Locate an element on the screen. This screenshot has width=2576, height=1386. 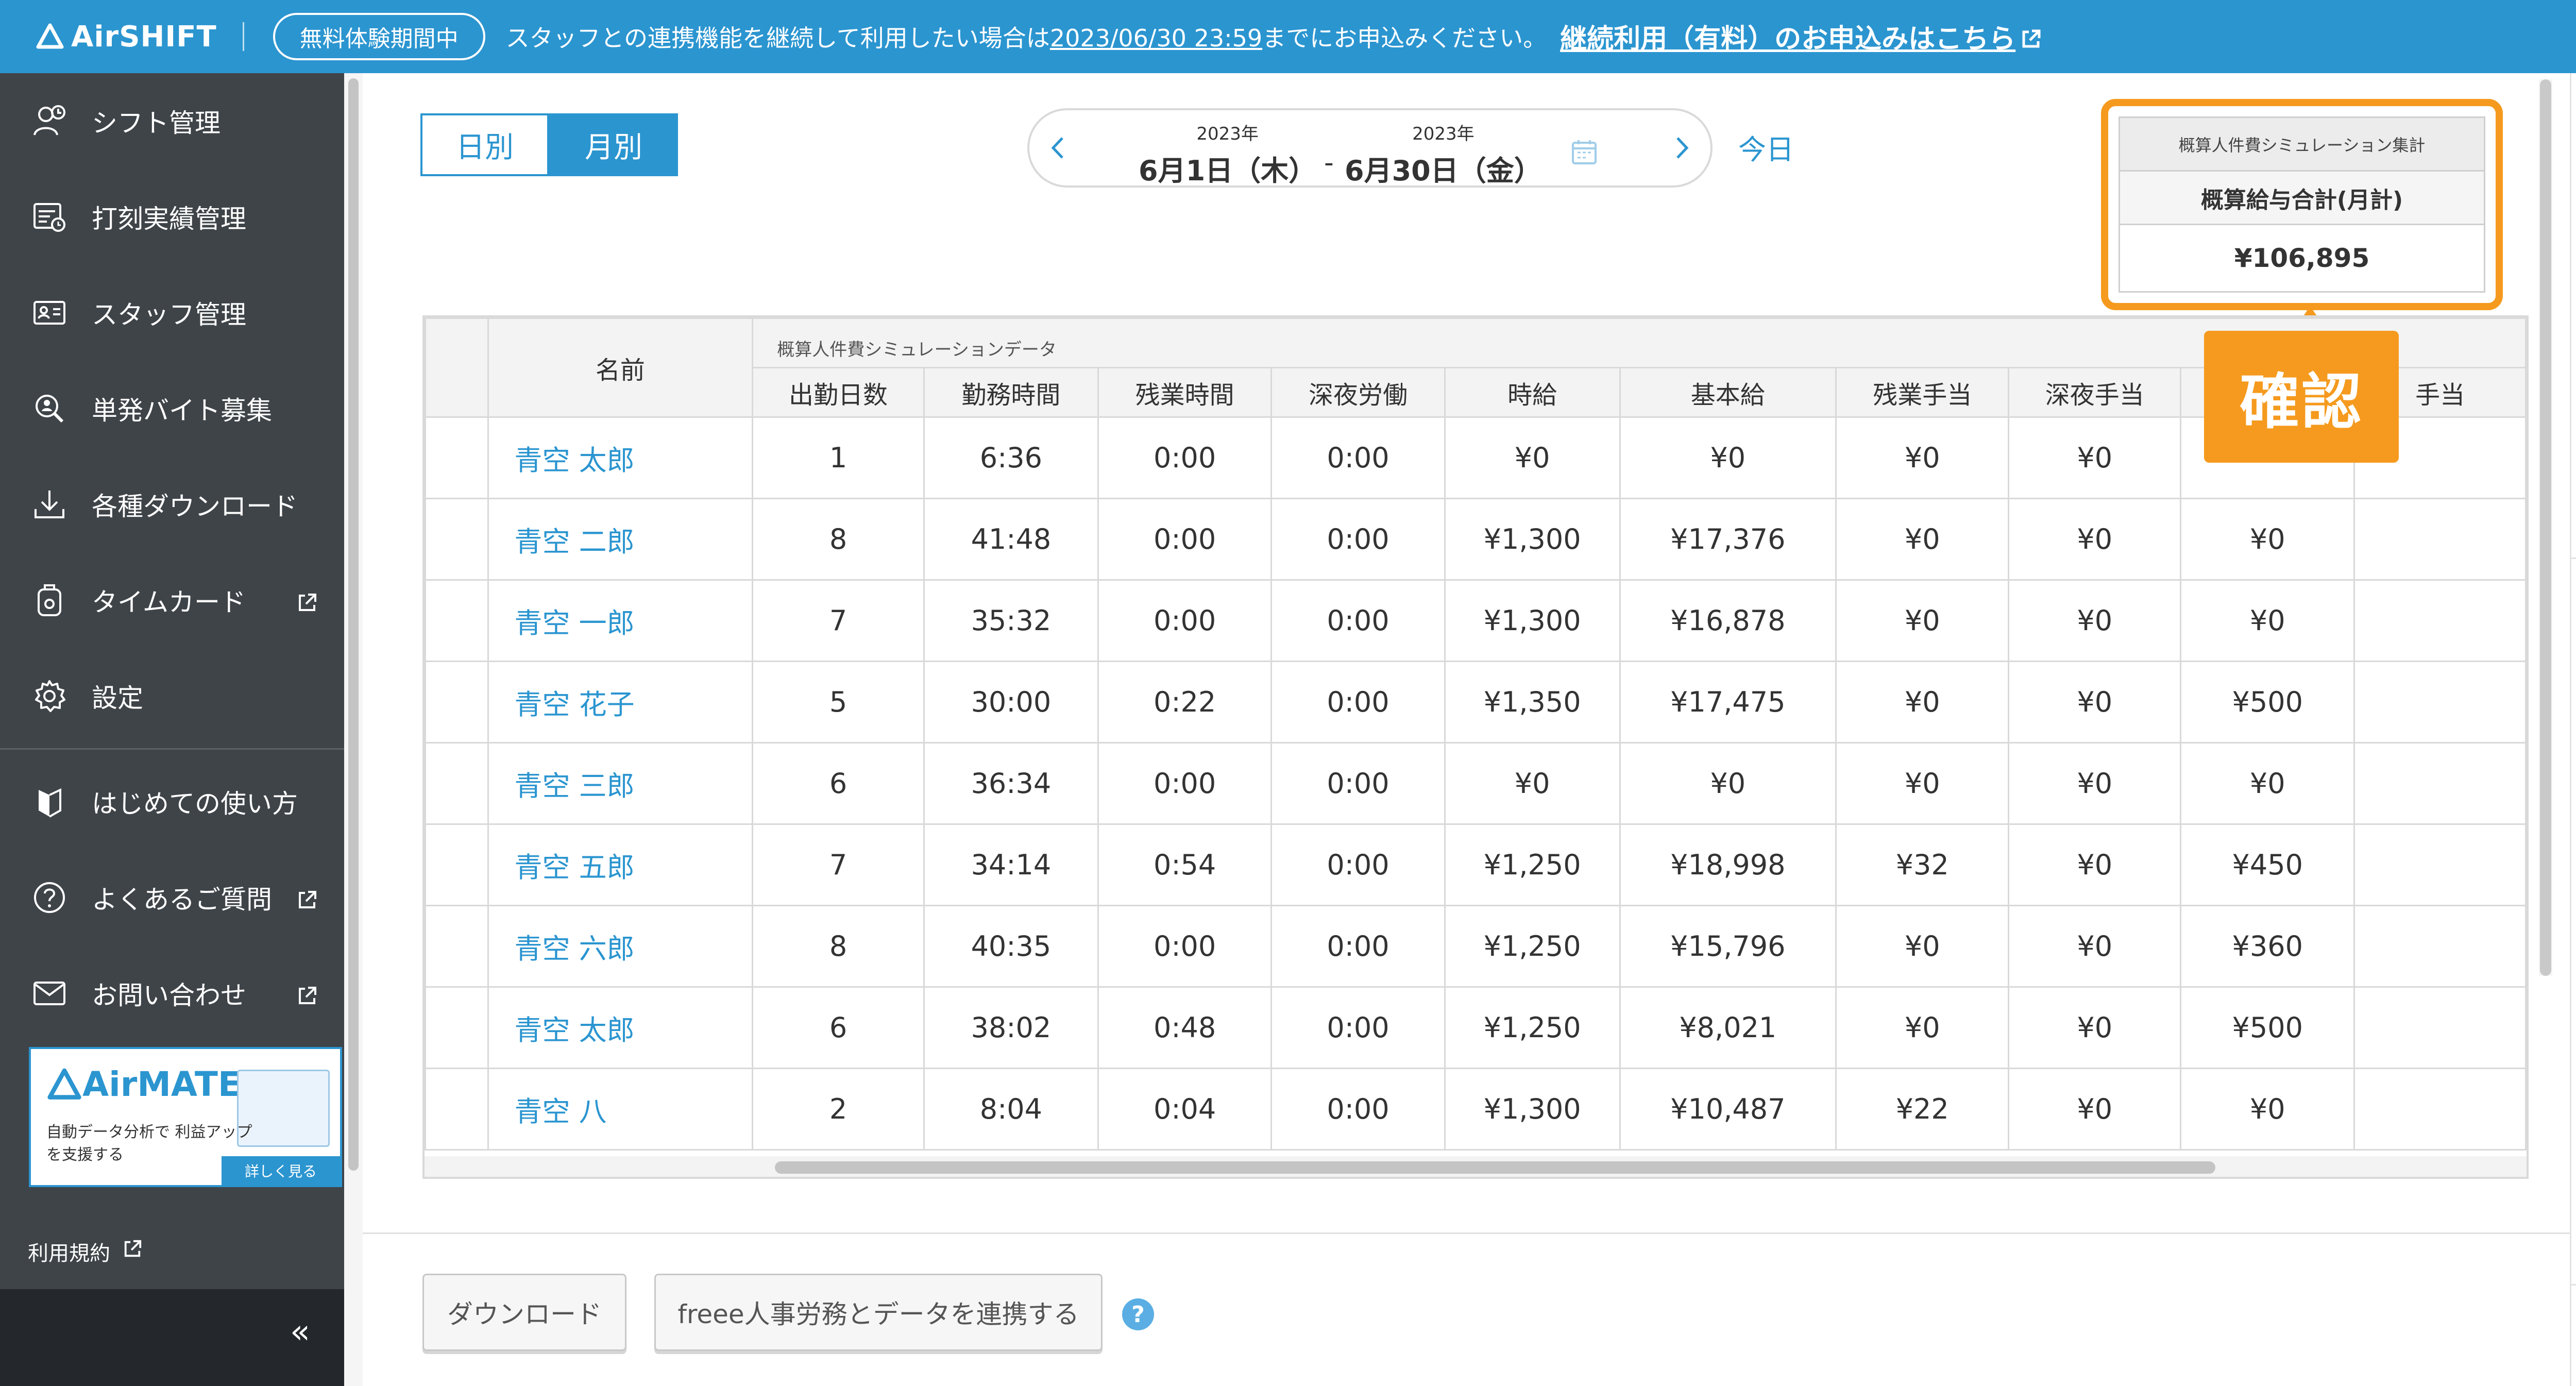
sidebar-item-shift: シフト管理 is located at coordinates (172, 121).